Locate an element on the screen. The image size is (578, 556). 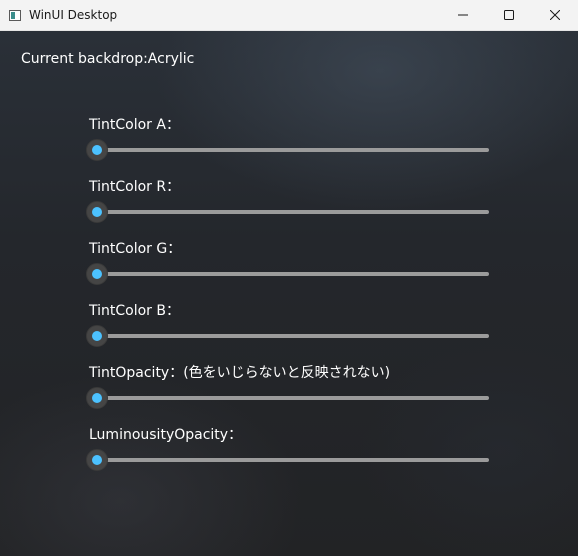
tint-color-r-group: TintColor R： is located at coordinates (287, 200).